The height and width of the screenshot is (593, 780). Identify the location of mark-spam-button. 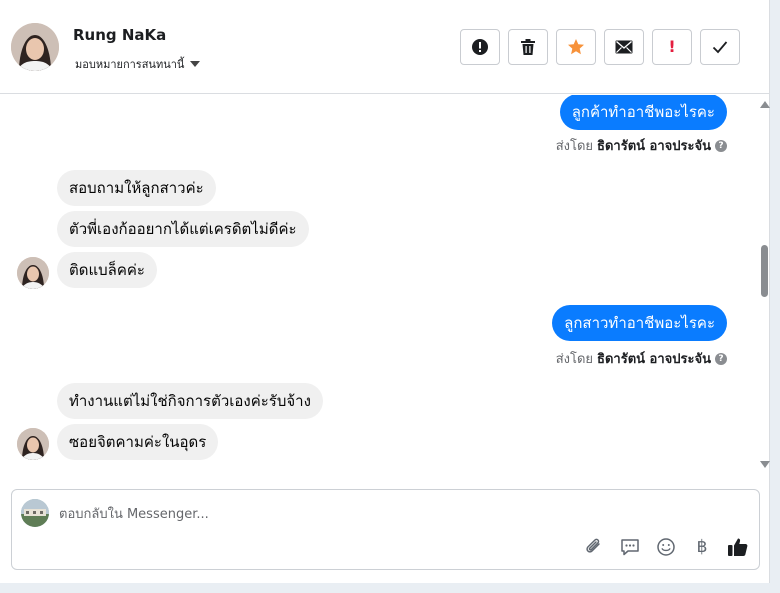
(480, 47).